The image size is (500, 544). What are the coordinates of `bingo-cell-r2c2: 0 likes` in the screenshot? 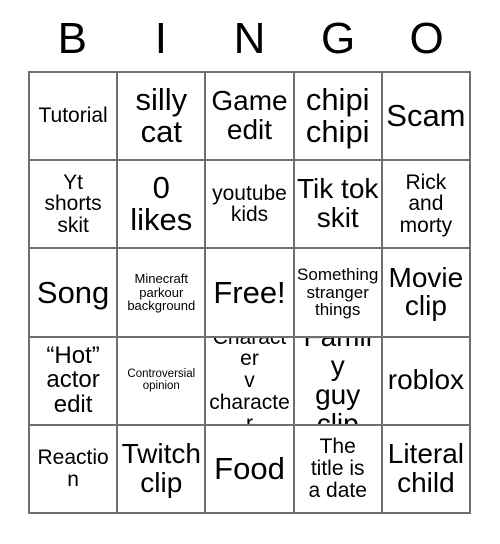 It's located at (162, 205).